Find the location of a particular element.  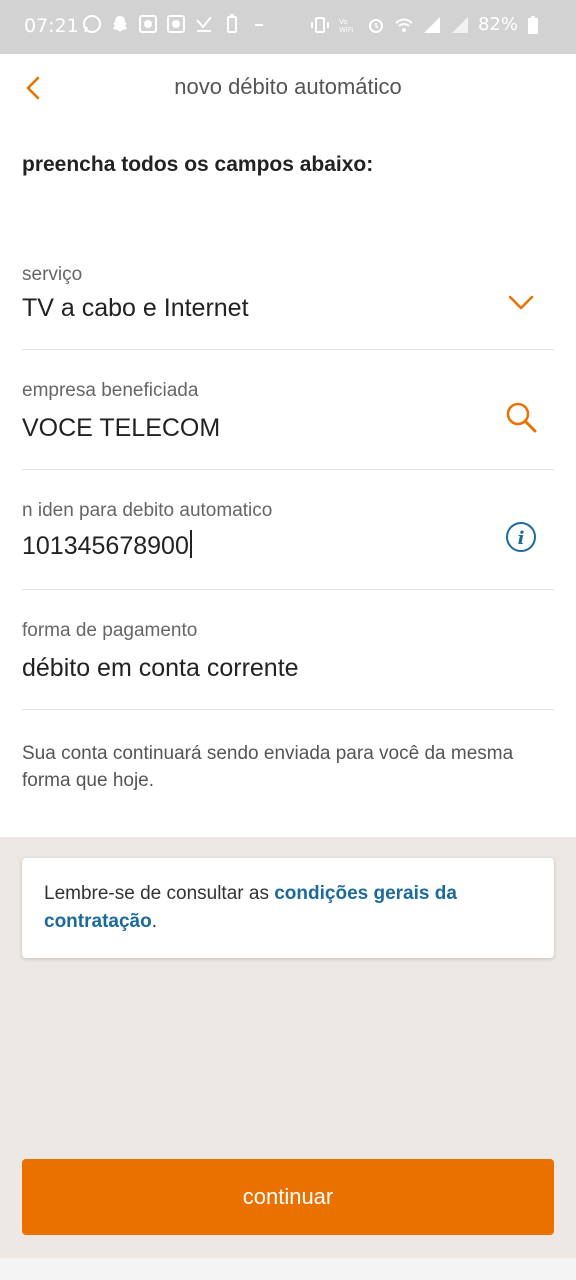

status-time: 07:21 is located at coordinates (51, 26).